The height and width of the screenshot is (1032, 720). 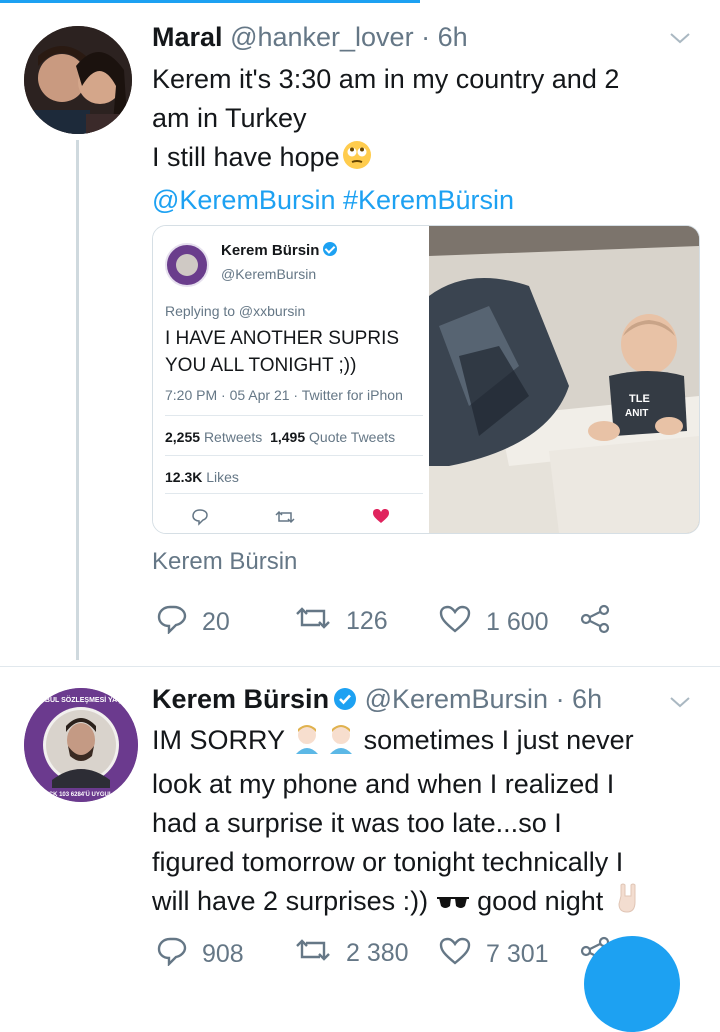 I want to click on rock-on-emoji-icon, so click(x=628, y=903).